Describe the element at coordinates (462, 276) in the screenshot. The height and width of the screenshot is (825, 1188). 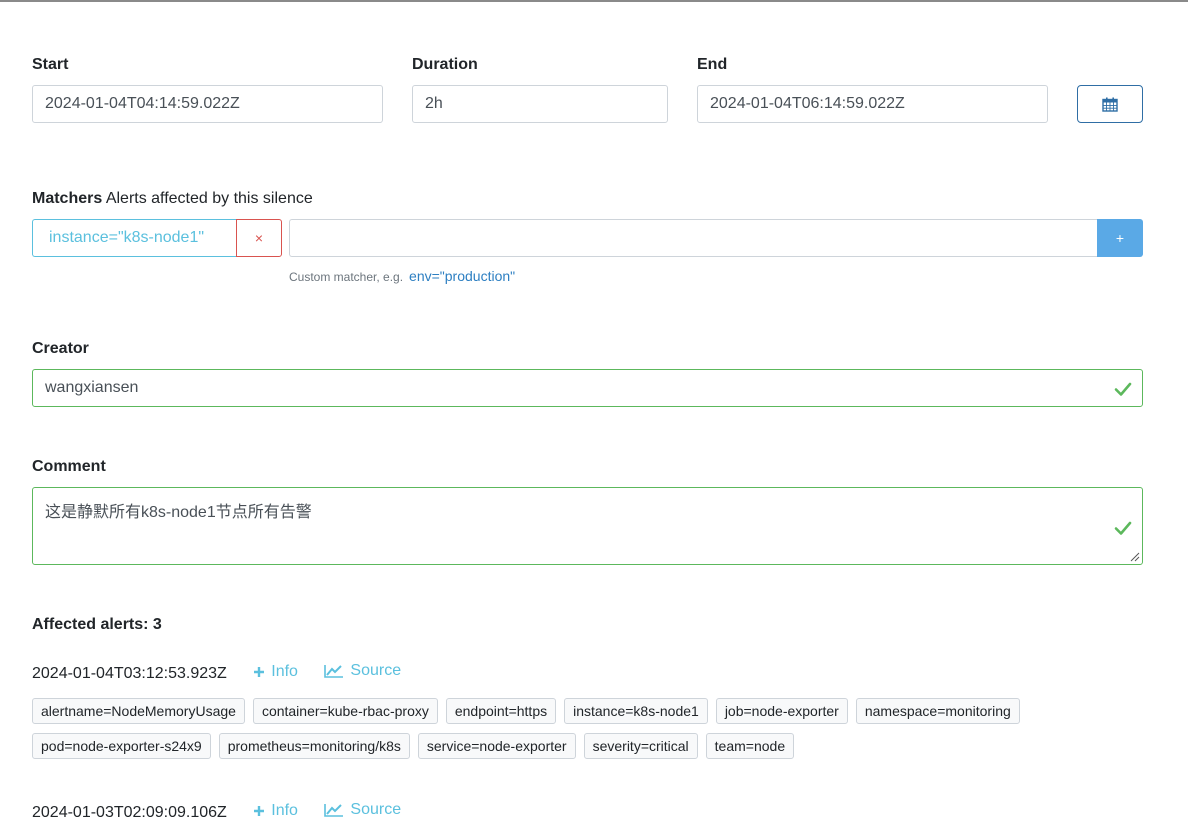
I see `matcher-hint-example: env="production"` at that location.